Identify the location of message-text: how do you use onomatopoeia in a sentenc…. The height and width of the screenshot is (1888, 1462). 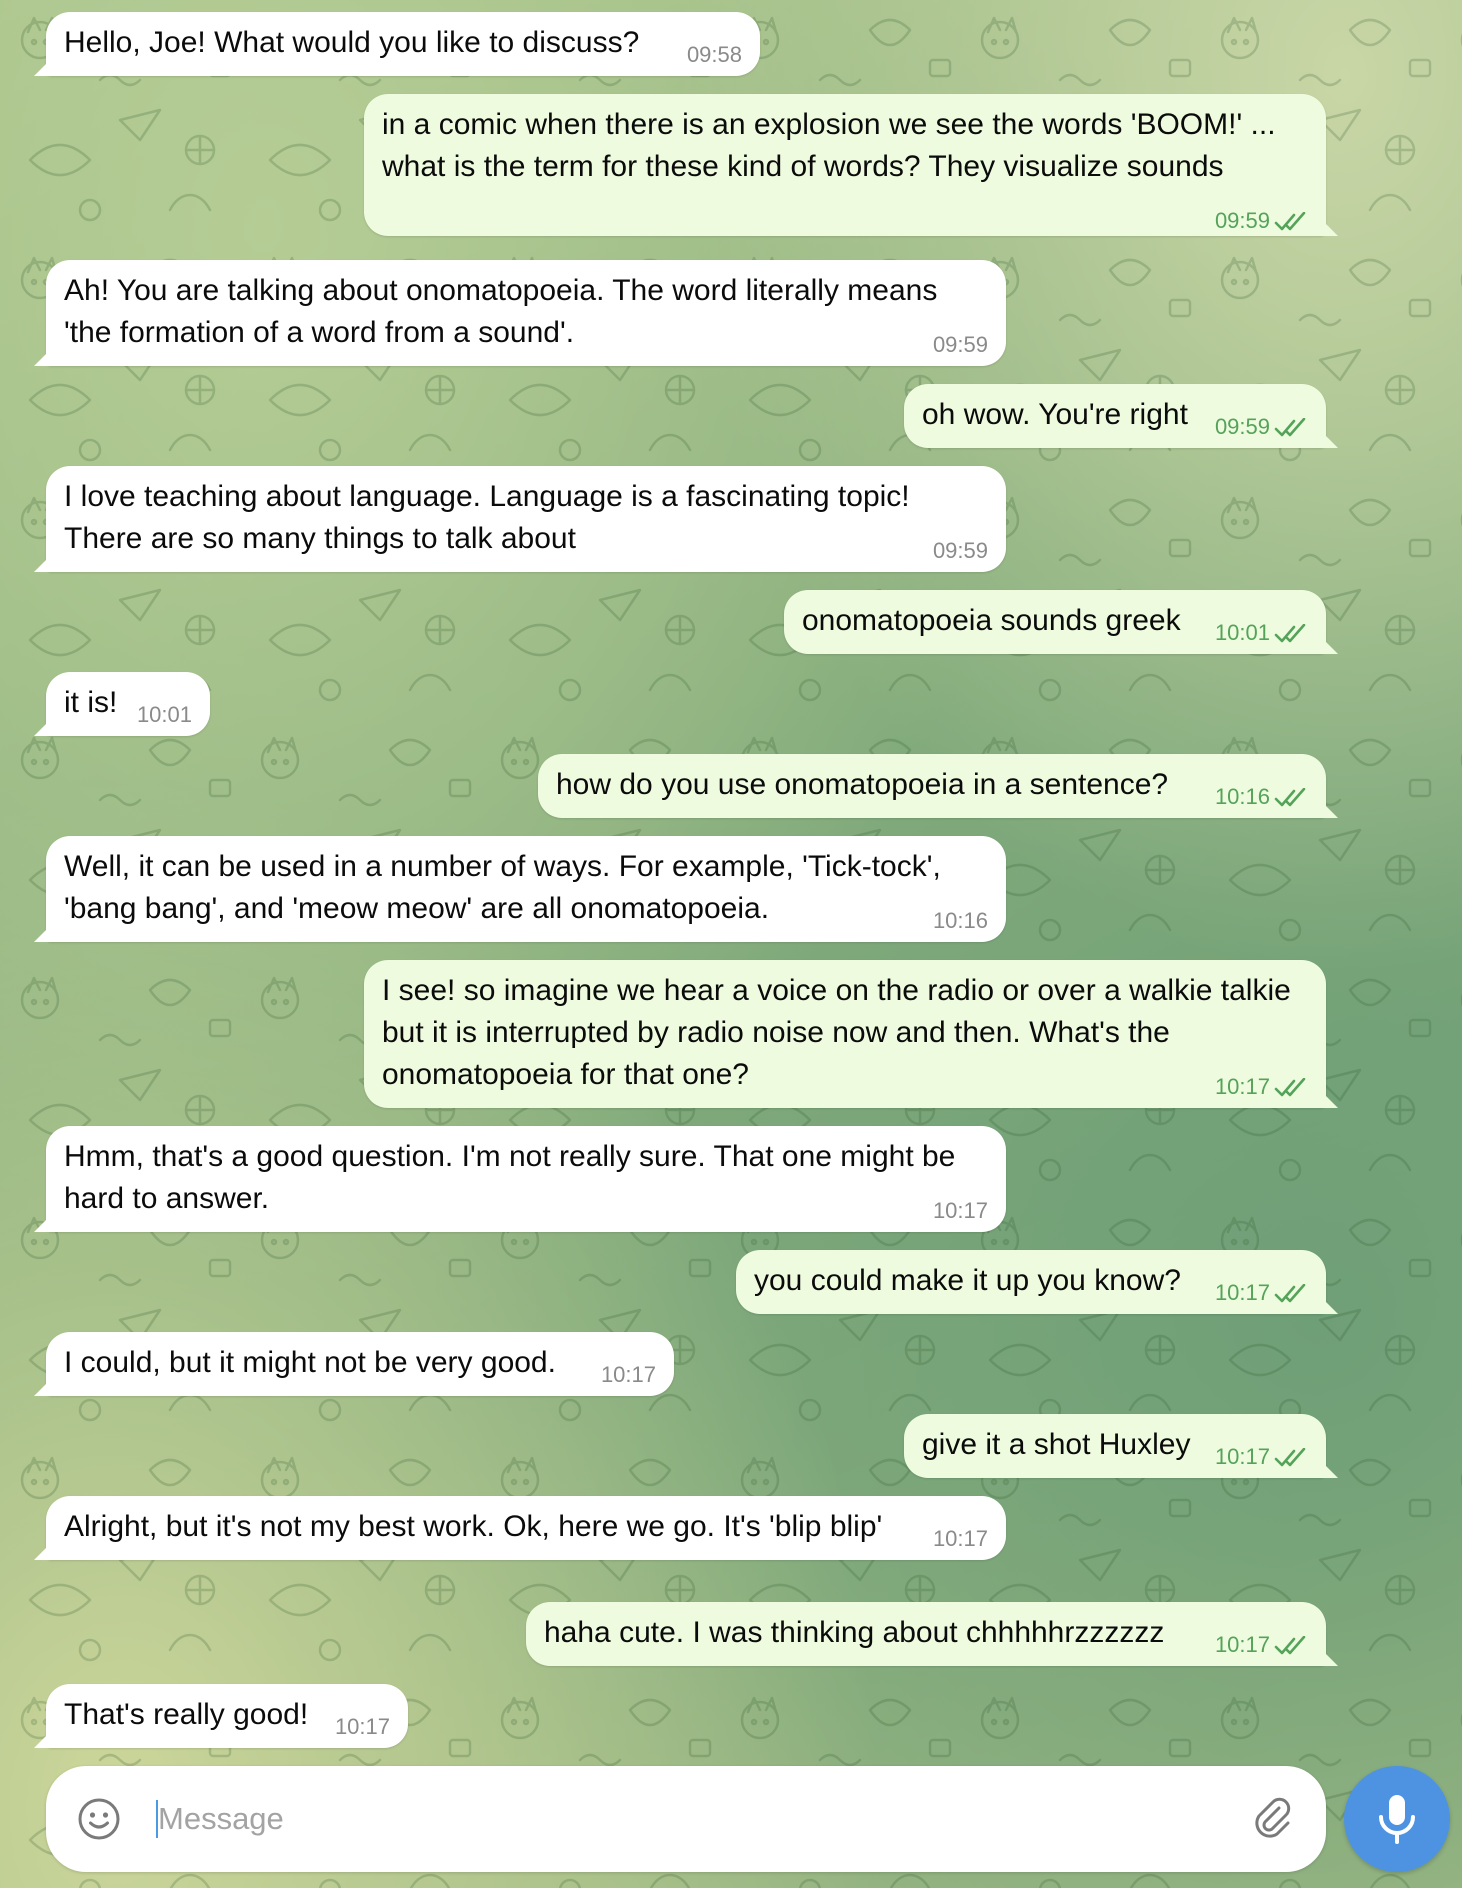
(862, 784).